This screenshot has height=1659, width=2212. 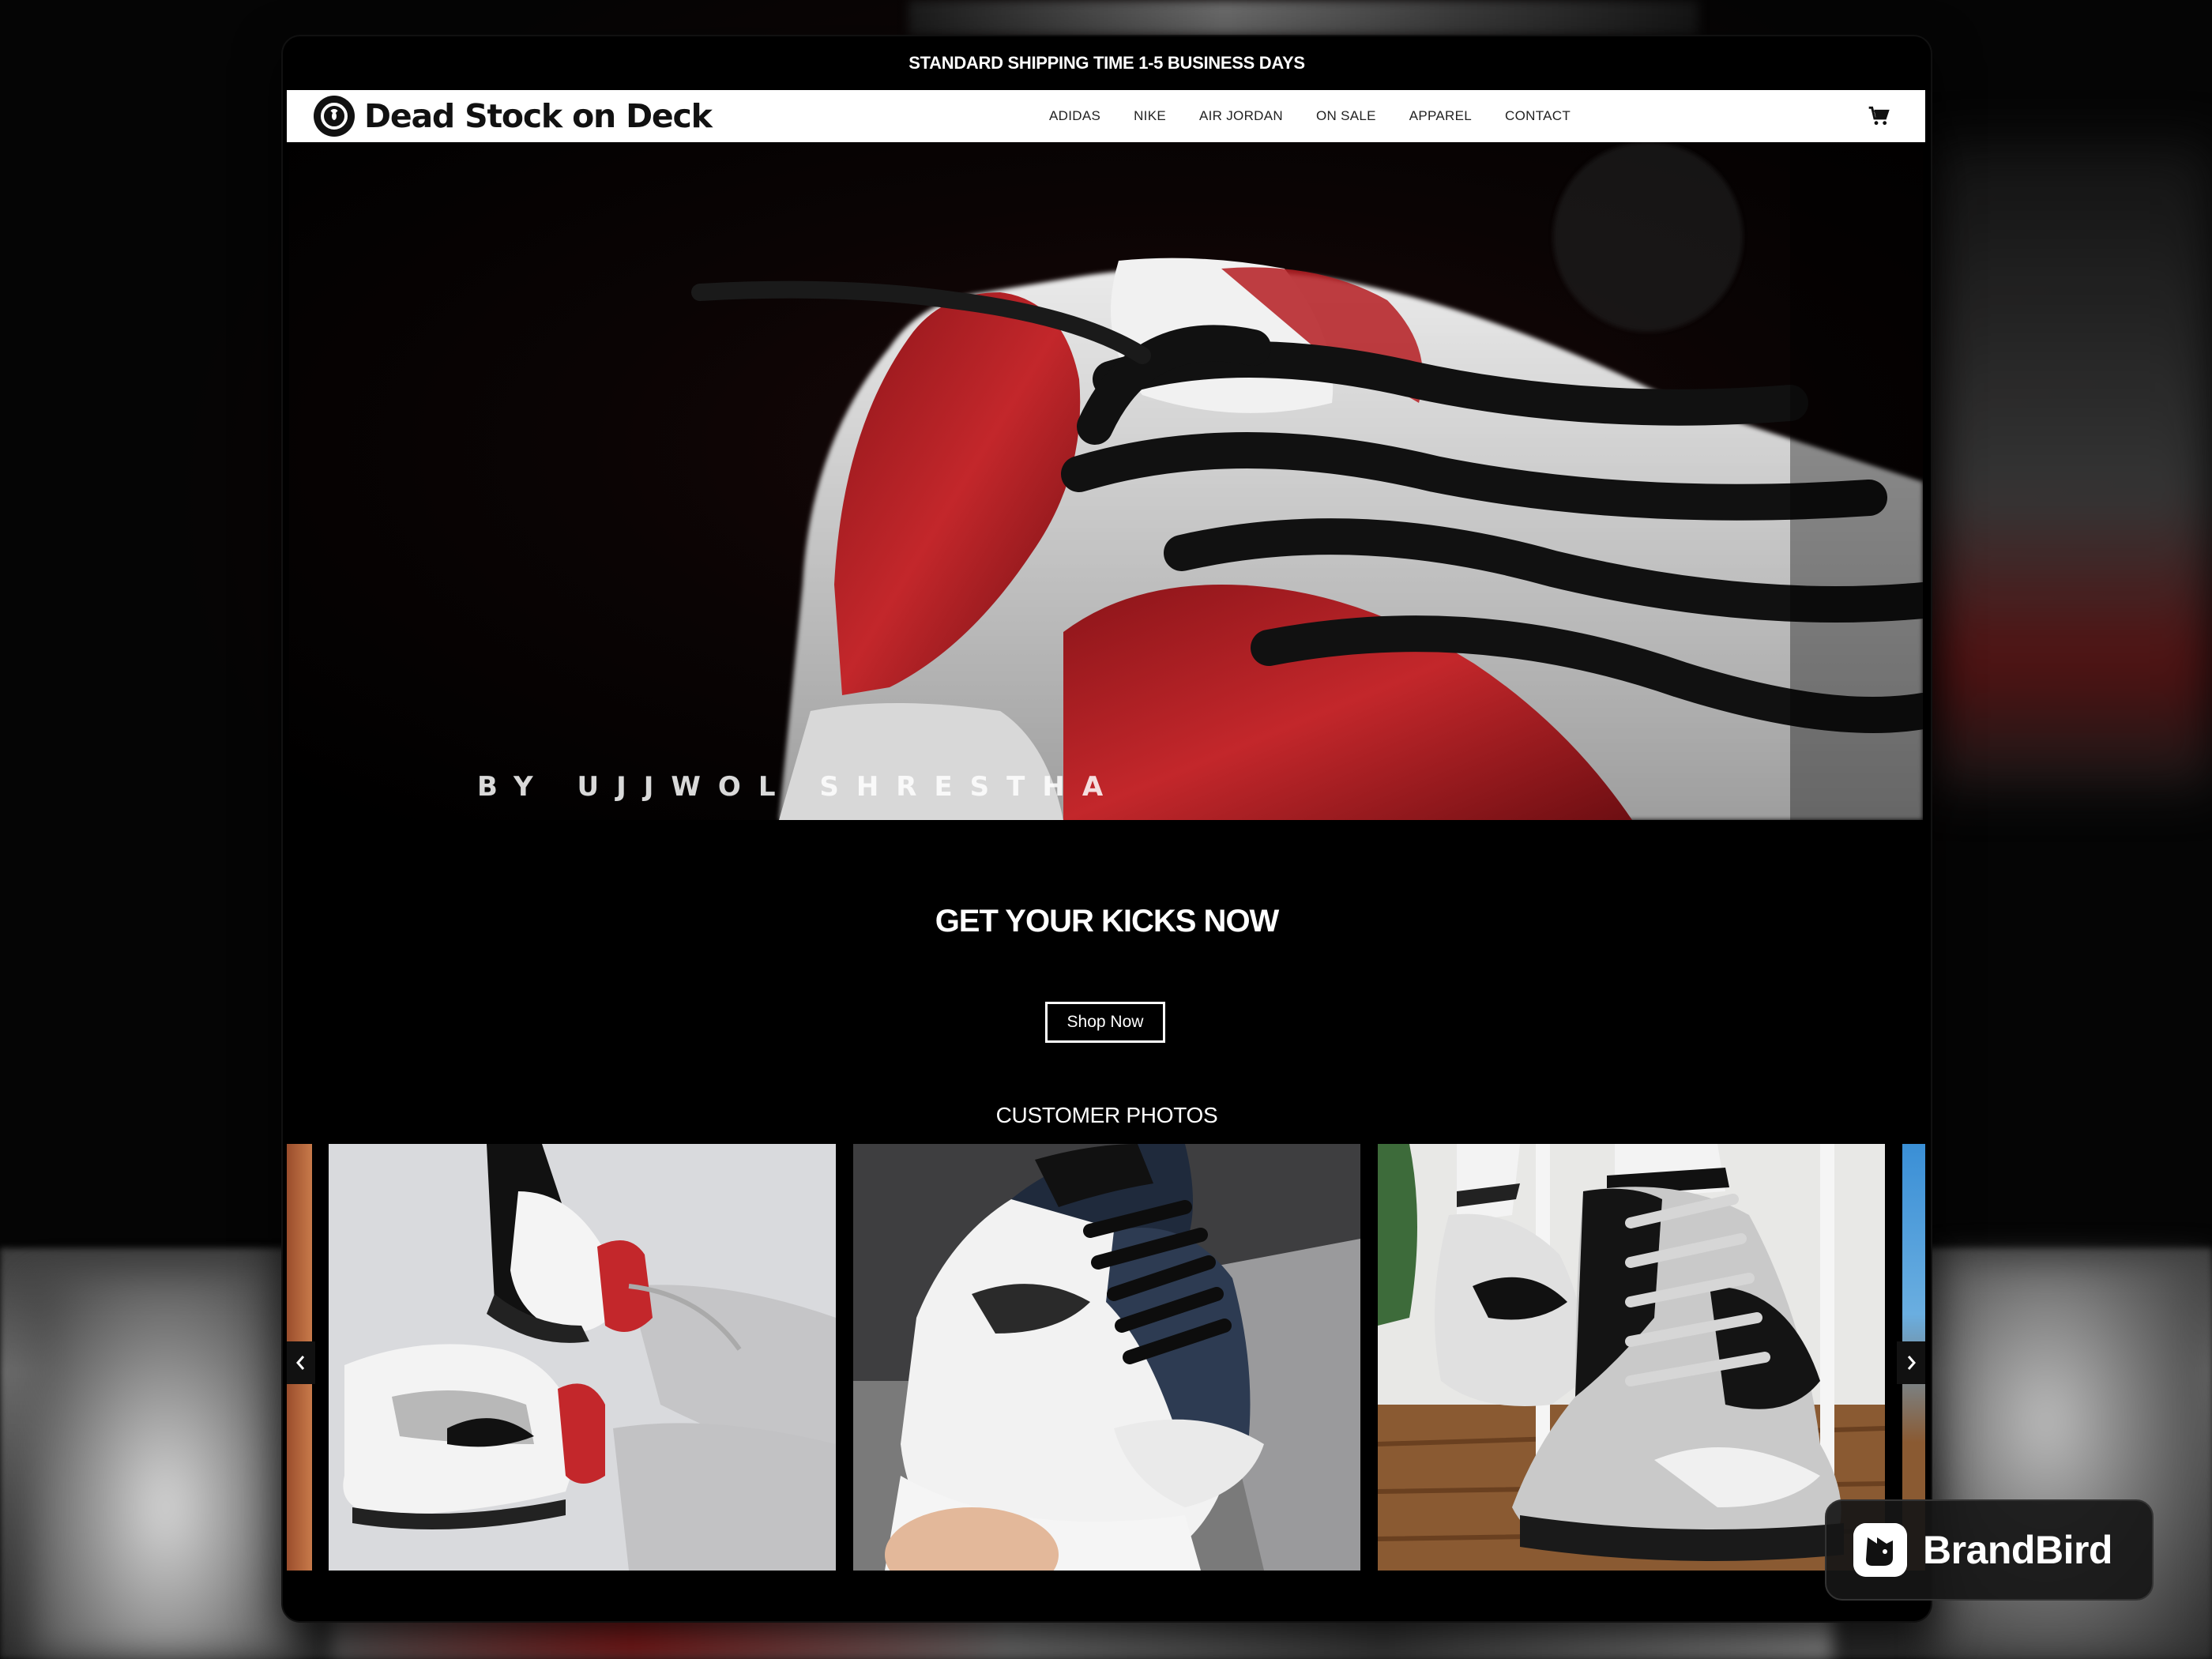 What do you see at coordinates (1105, 1023) in the screenshot?
I see `shop-now-button: Shop Now` at bounding box center [1105, 1023].